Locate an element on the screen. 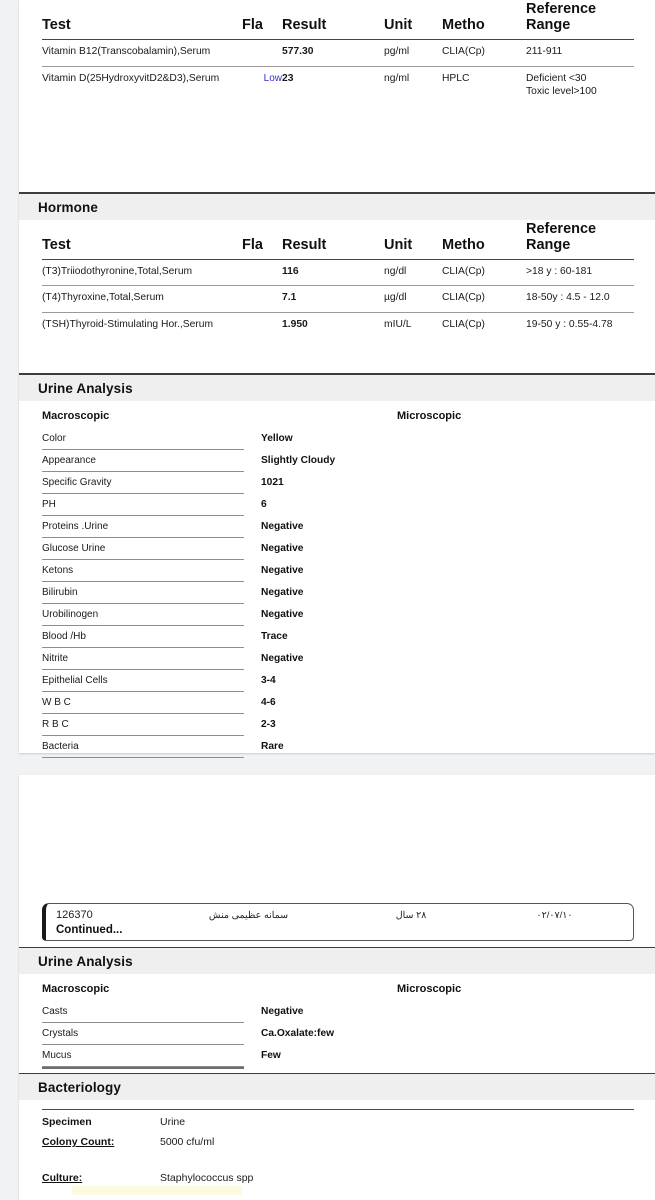  urine-row: Proteins .Urine Negative is located at coordinates (338, 527).